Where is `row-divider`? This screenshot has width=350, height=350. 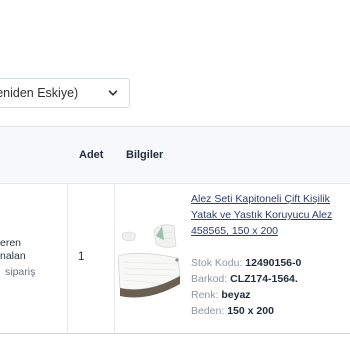
row-divider is located at coordinates (175, 333).